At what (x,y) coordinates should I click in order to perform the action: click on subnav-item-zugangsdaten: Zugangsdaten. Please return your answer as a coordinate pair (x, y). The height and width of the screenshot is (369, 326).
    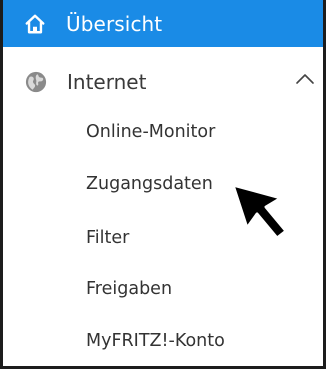
    Looking at the image, I should click on (149, 184).